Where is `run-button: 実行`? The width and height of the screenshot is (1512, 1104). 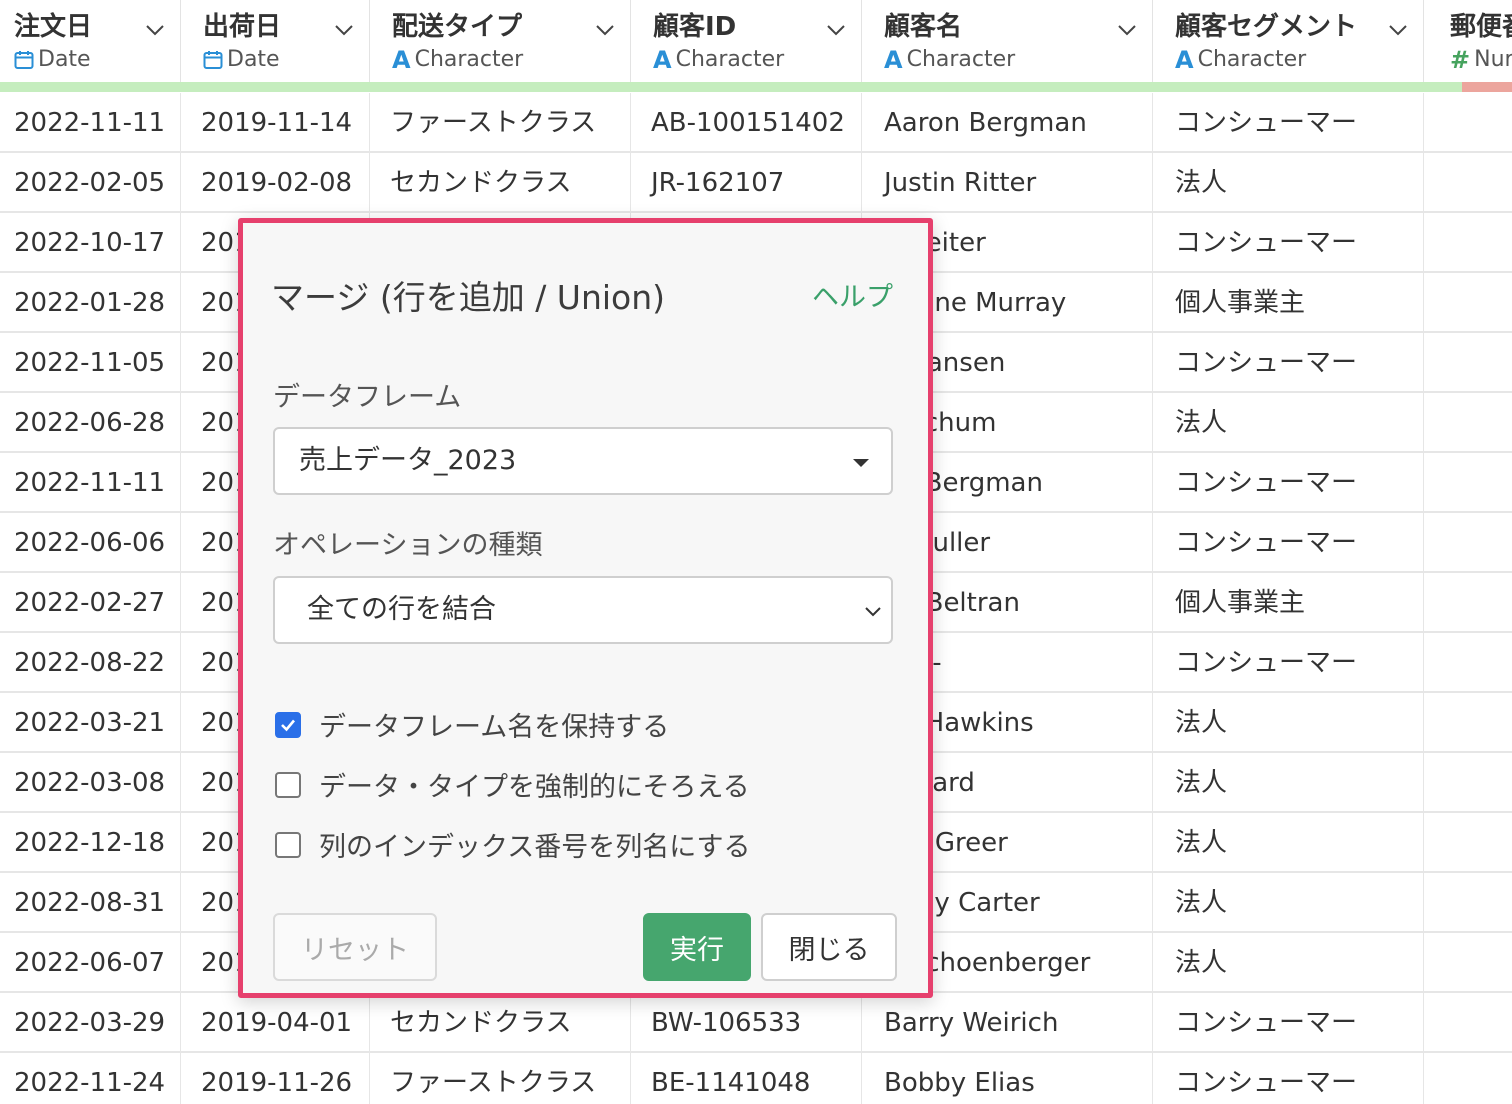
run-button: 実行 is located at coordinates (697, 947).